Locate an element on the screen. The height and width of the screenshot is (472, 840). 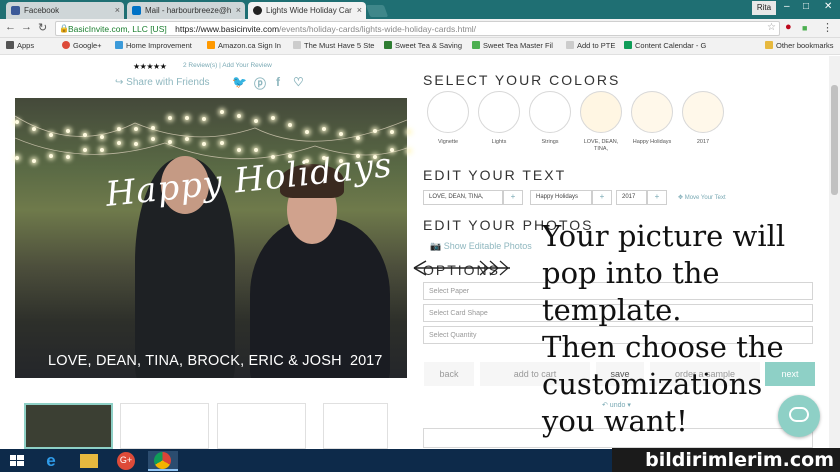
windows-start-icon is located at coordinates (17, 461).